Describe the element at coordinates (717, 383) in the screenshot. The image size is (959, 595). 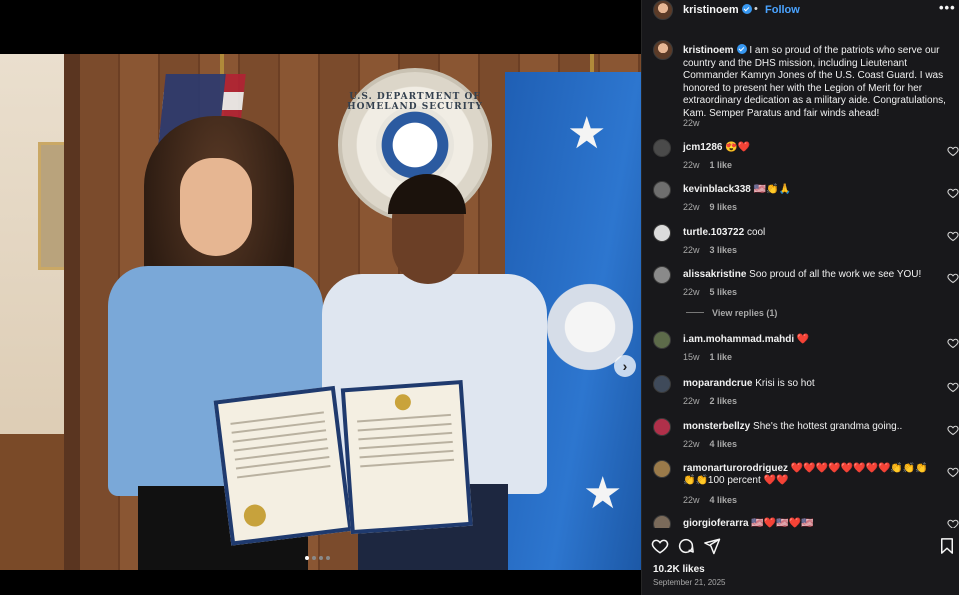
I see `comment-username: moparandcrue` at that location.